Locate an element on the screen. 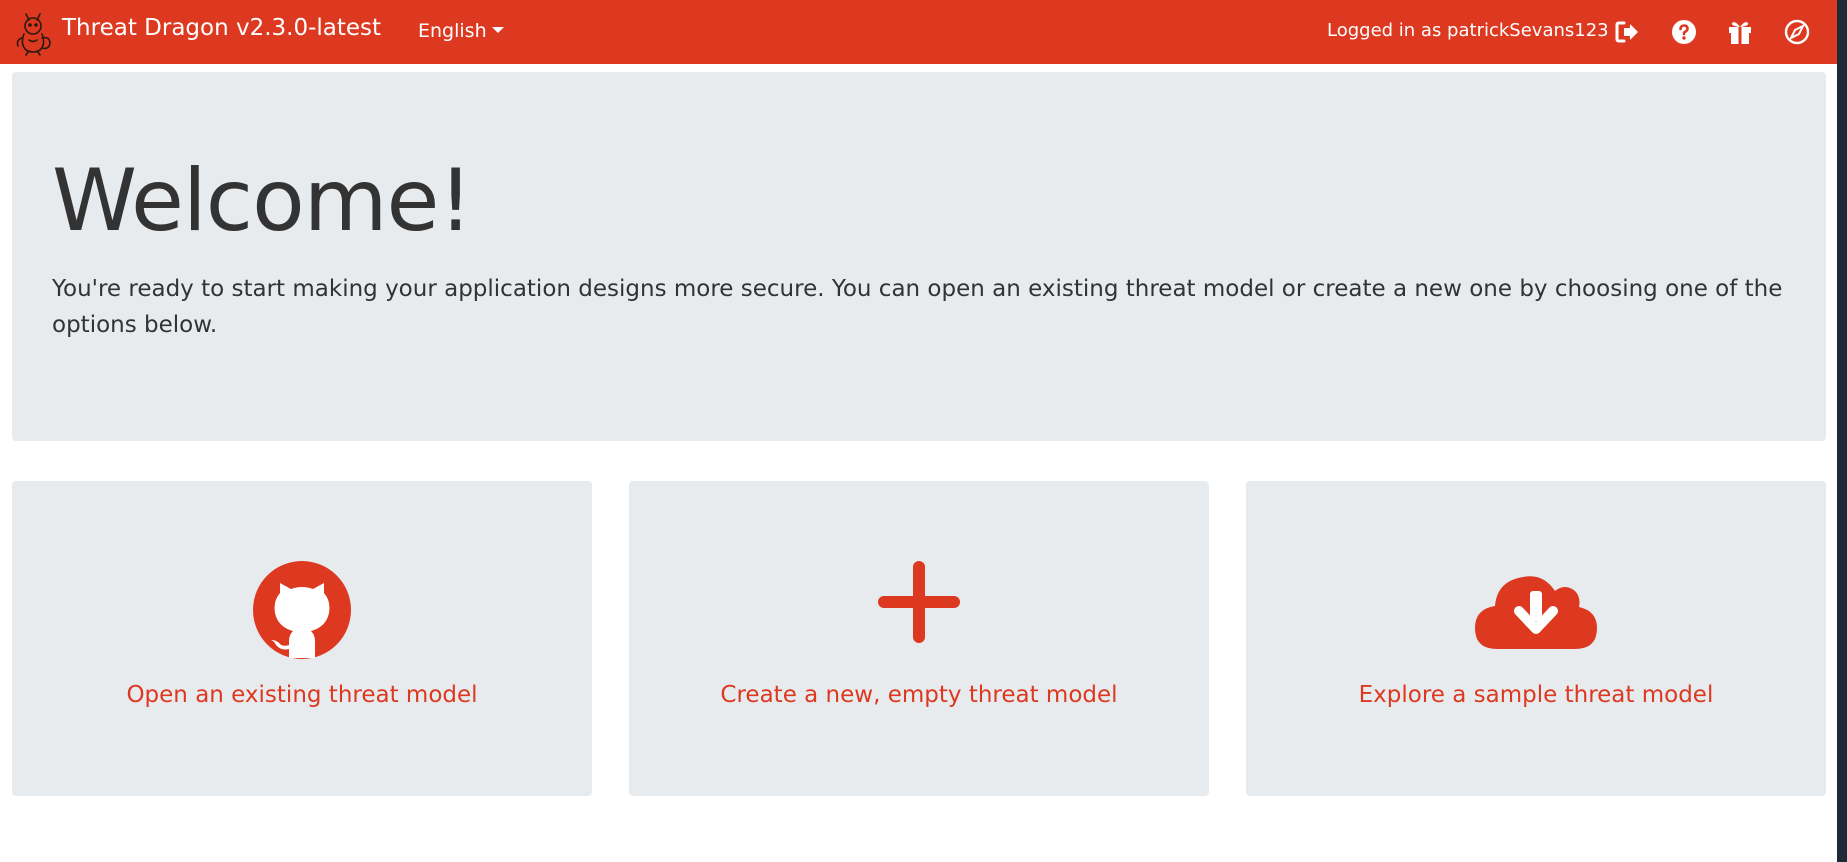 The width and height of the screenshot is (1847, 862). window-scrollbar is located at coordinates (1842, 431).